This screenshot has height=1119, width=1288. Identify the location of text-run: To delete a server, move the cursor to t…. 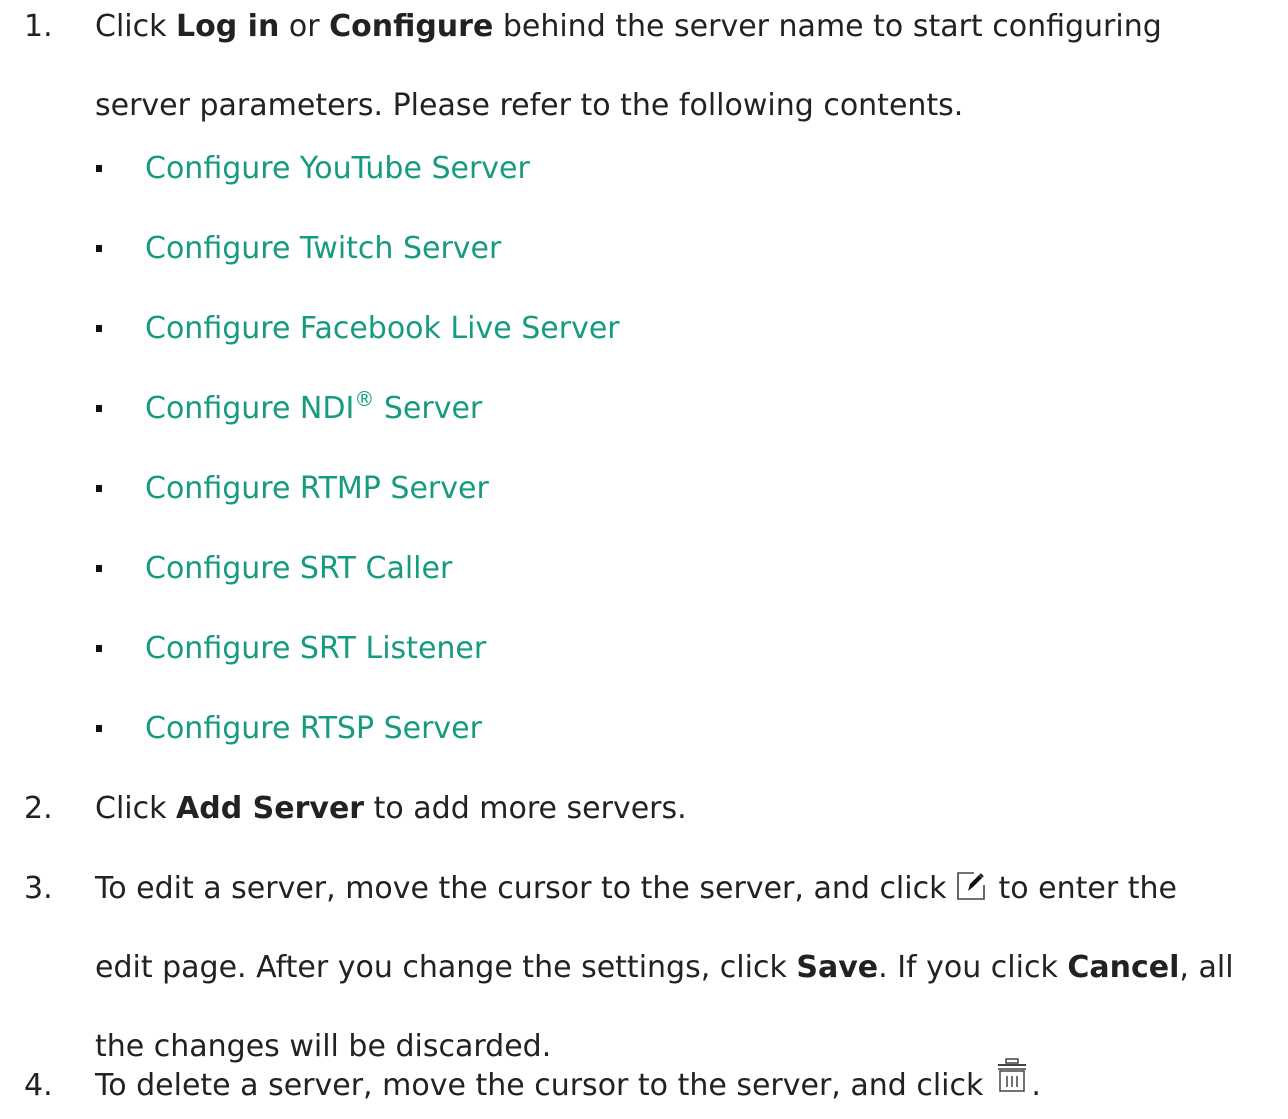
(539, 1085).